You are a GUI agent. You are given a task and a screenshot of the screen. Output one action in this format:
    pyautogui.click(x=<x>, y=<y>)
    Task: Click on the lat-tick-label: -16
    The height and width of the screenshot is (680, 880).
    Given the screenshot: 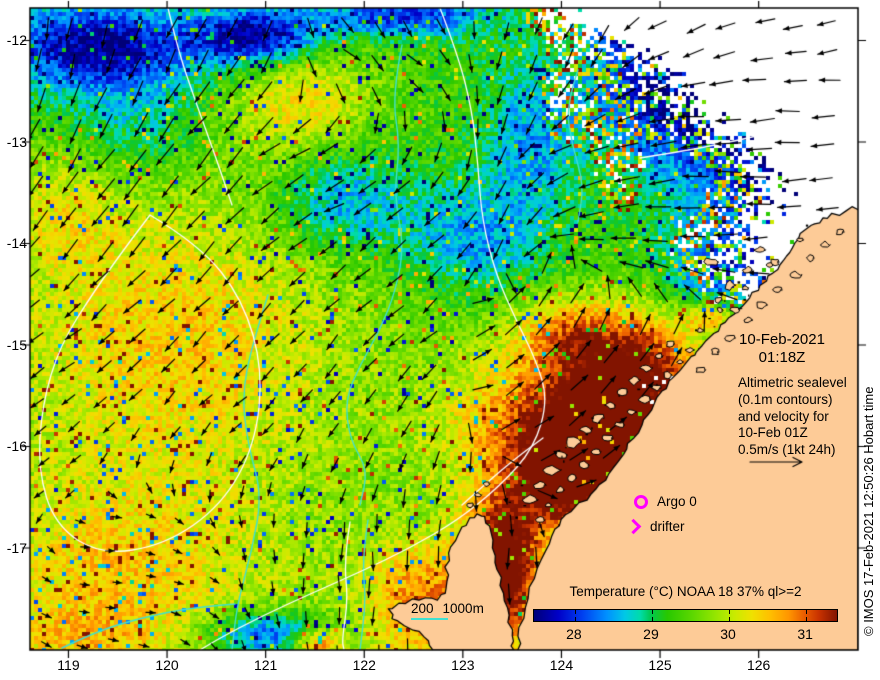 What is the action you would take?
    pyautogui.click(x=16, y=446)
    